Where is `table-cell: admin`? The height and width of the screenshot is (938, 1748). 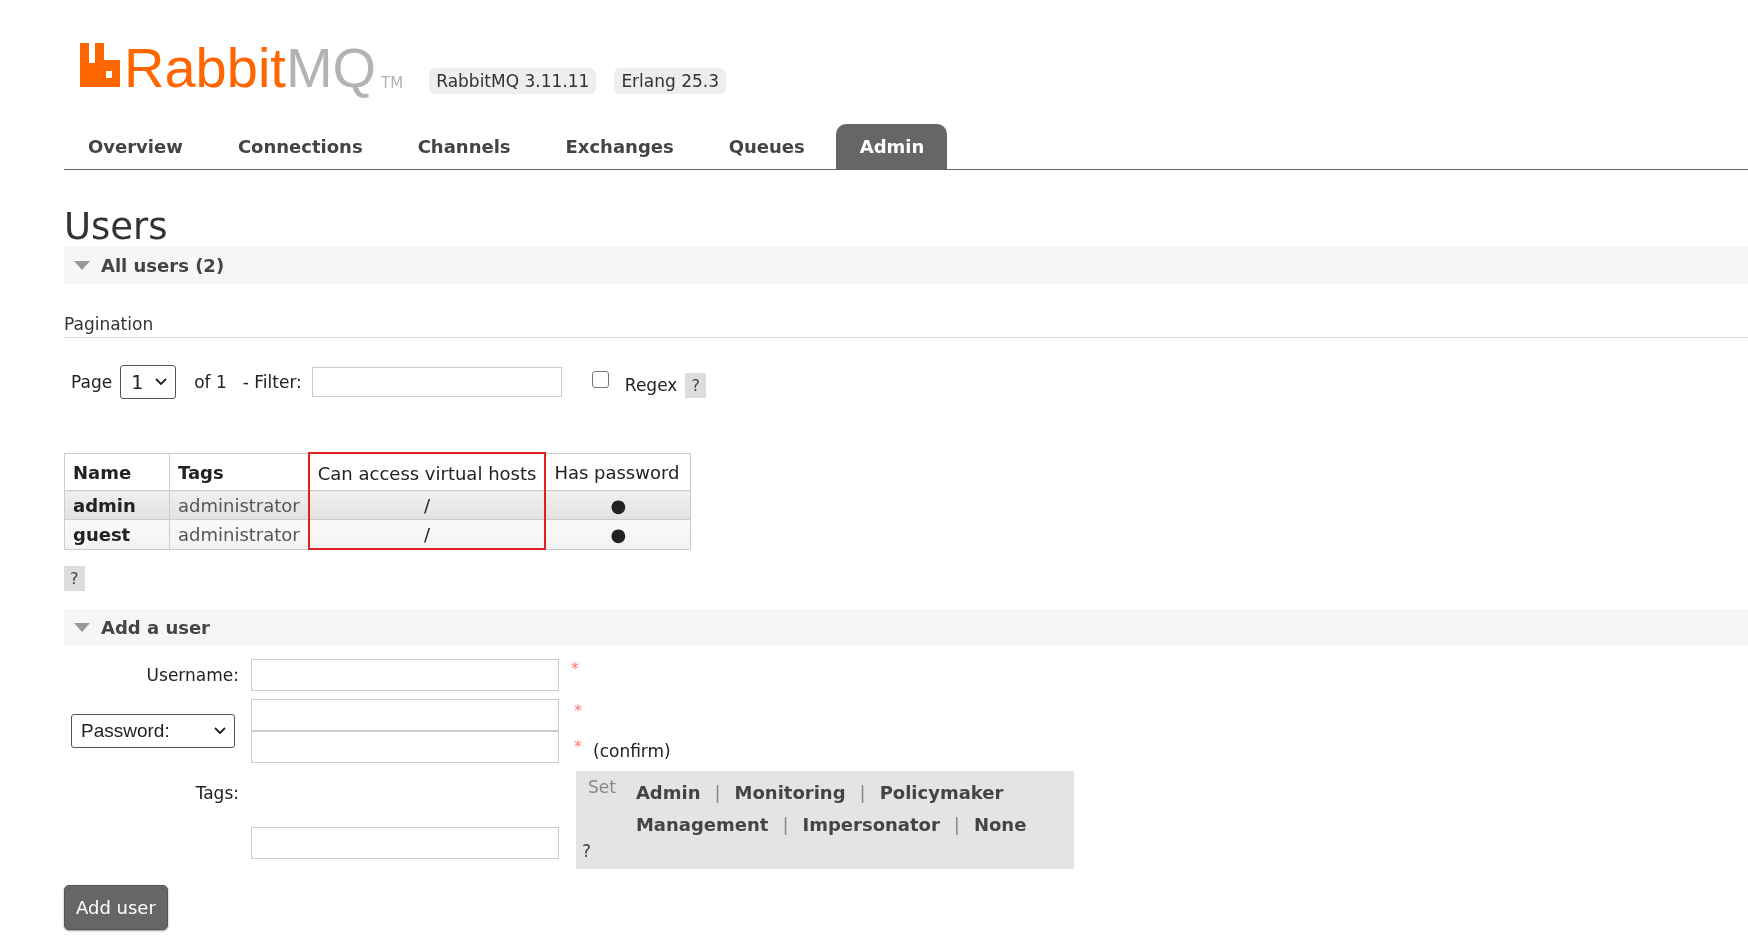 table-cell: admin is located at coordinates (117, 505).